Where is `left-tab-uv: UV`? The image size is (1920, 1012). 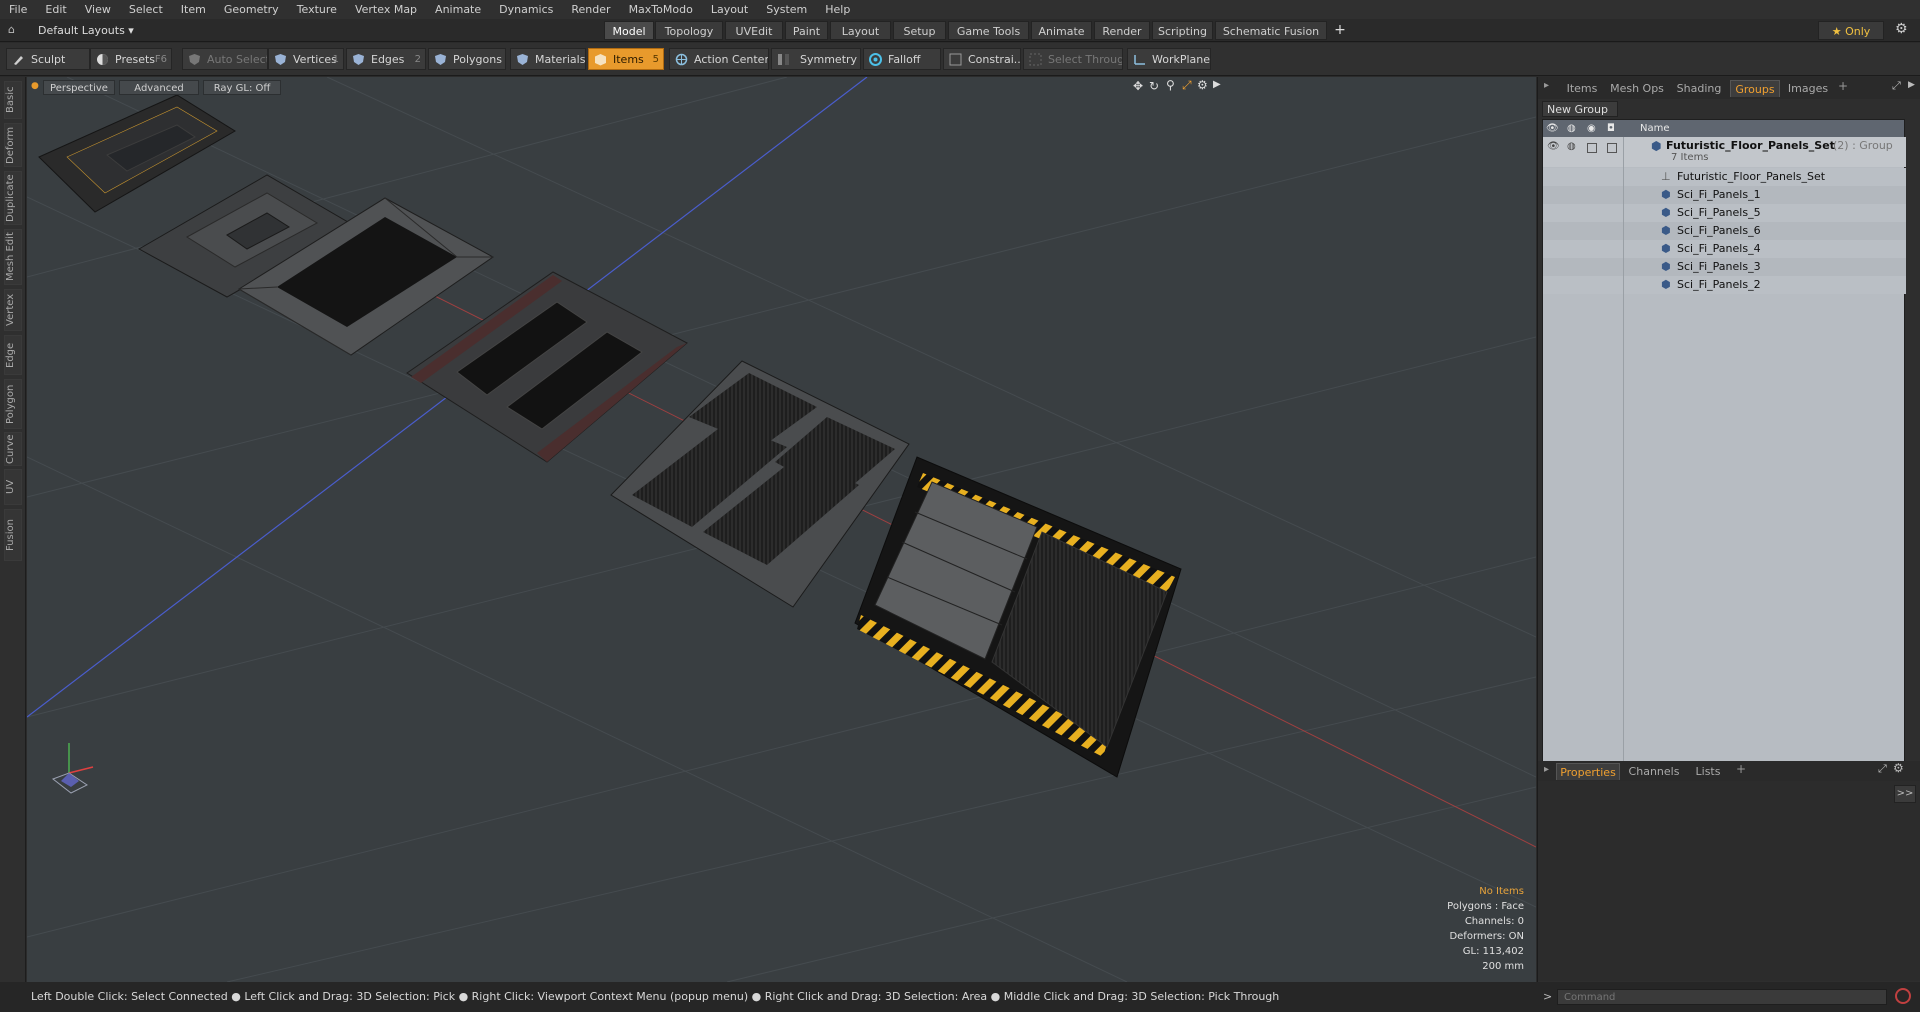
left-tab-uv: UV is located at coordinates (13, 487).